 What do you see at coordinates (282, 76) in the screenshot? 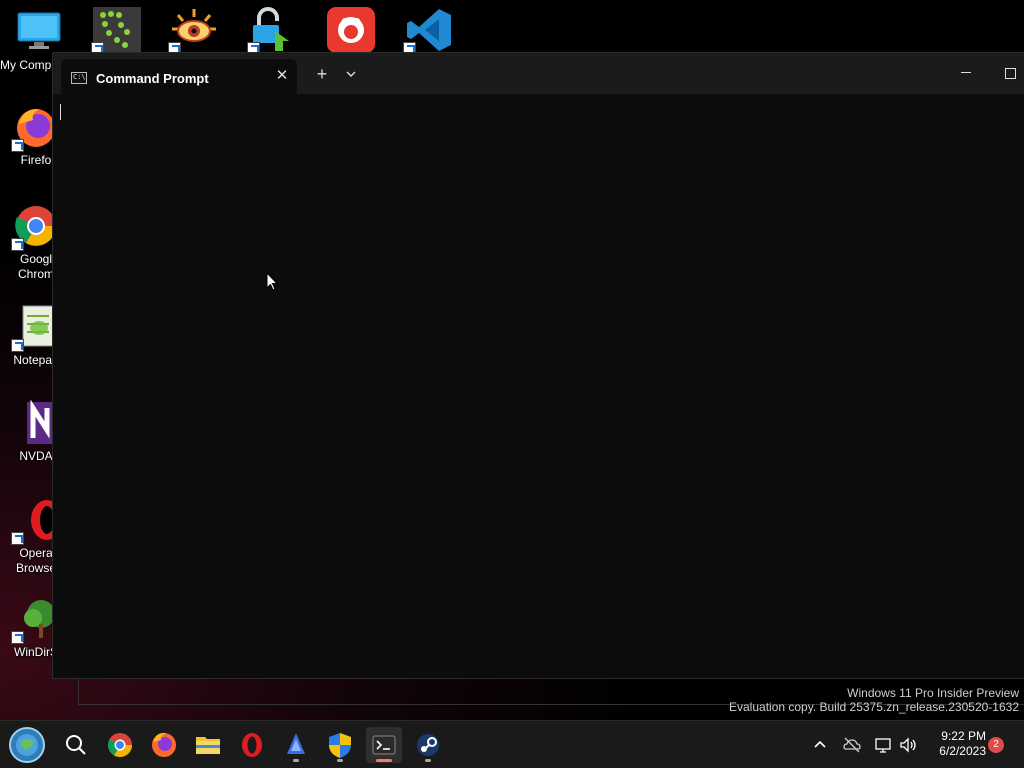
I see `close-tab-icon: ✕` at bounding box center [282, 76].